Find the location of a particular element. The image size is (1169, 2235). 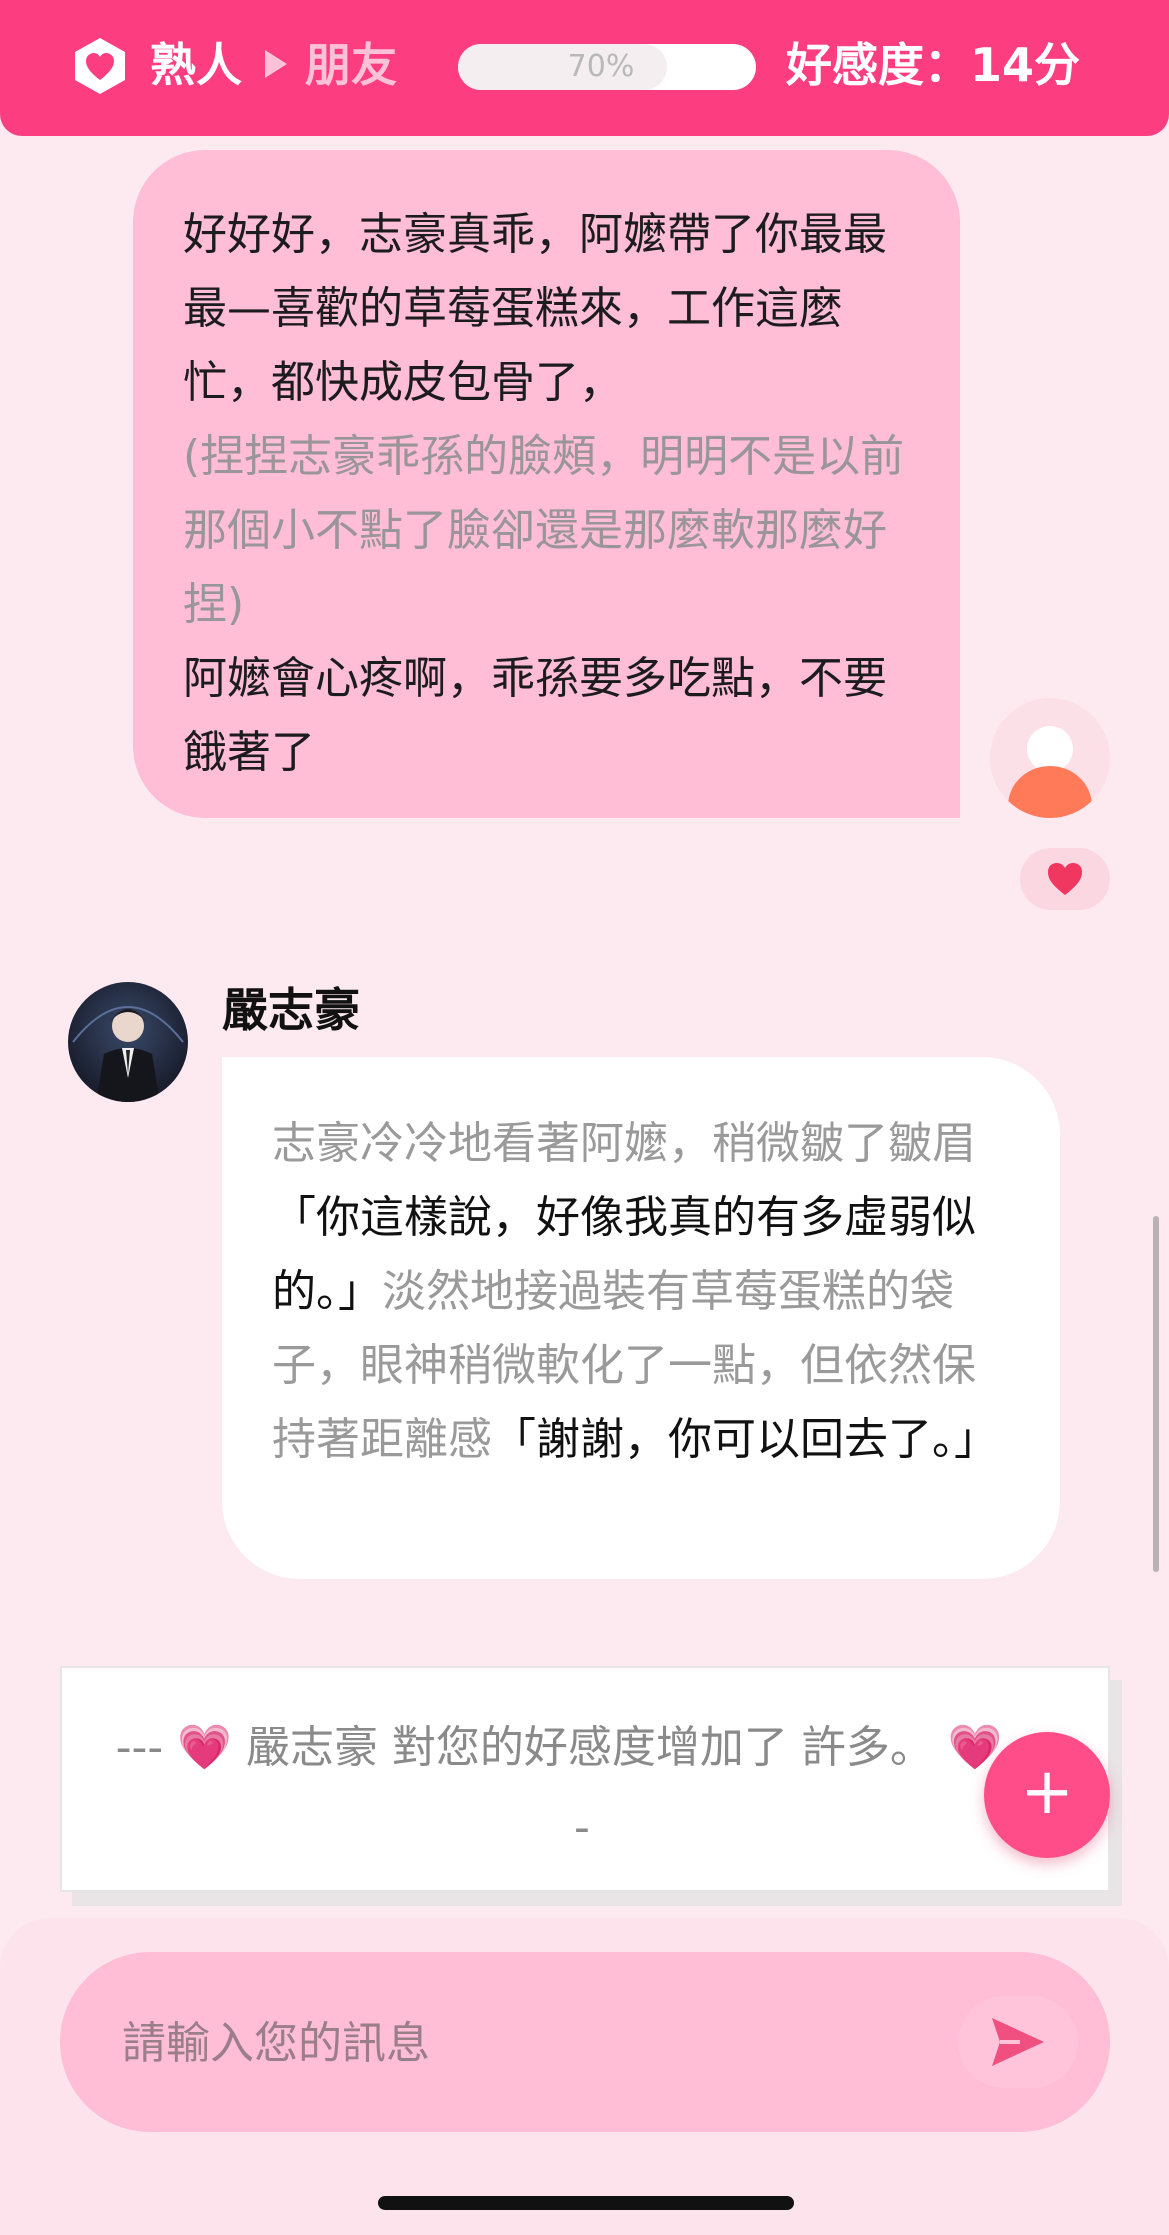

send-icon is located at coordinates (1018, 2042).